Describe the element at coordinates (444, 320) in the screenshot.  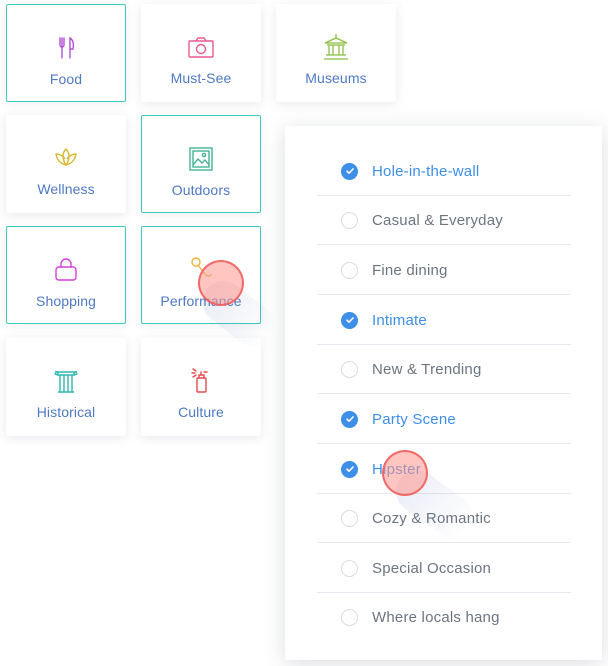
I see `option-intimate: Intimate` at that location.